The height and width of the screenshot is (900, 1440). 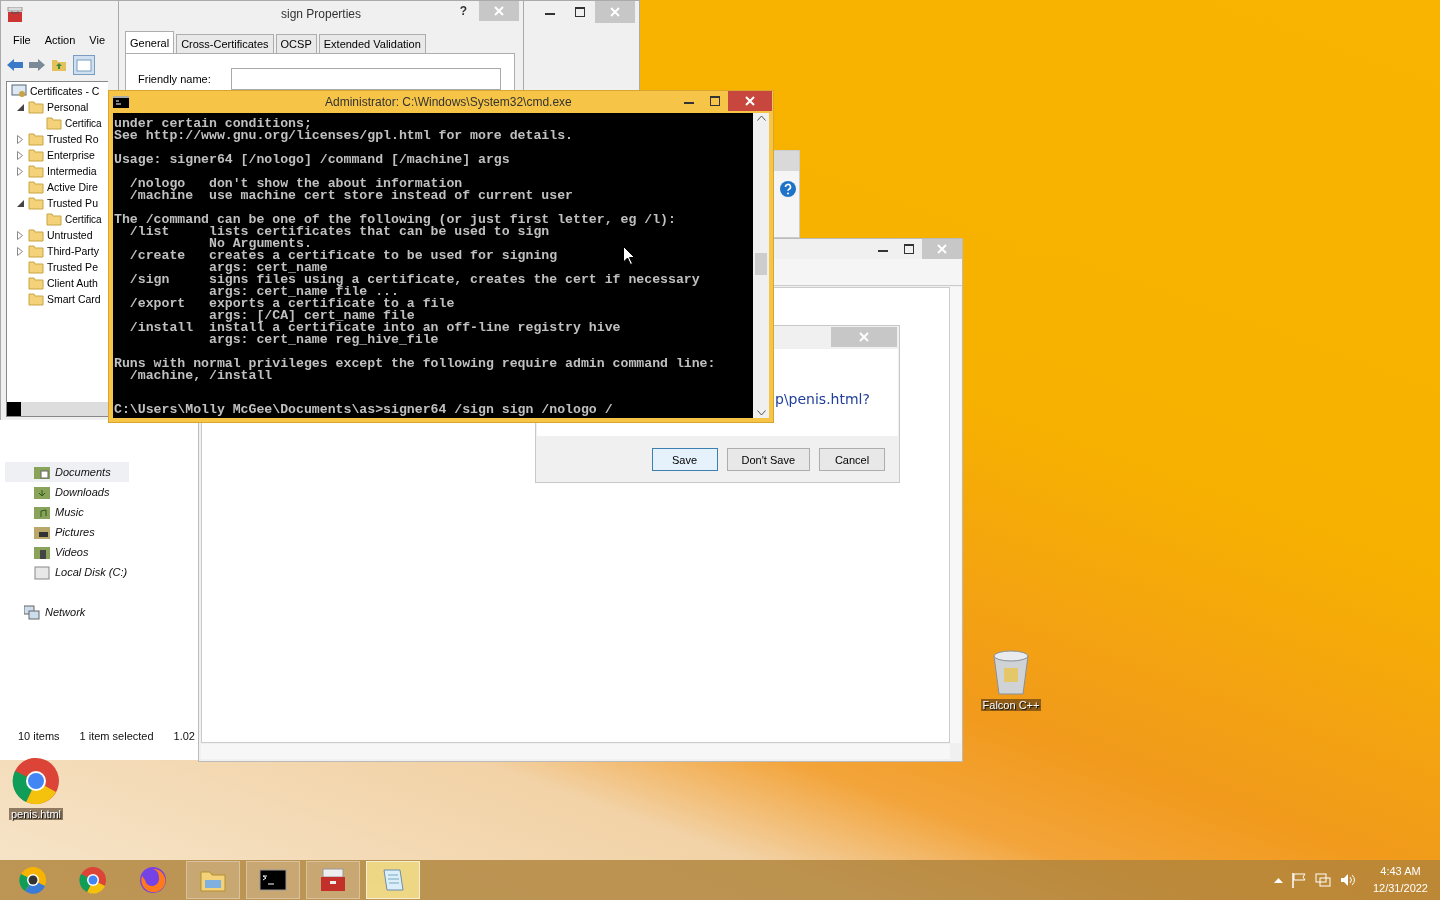 I want to click on dialog-button: Cancel, so click(x=852, y=459).